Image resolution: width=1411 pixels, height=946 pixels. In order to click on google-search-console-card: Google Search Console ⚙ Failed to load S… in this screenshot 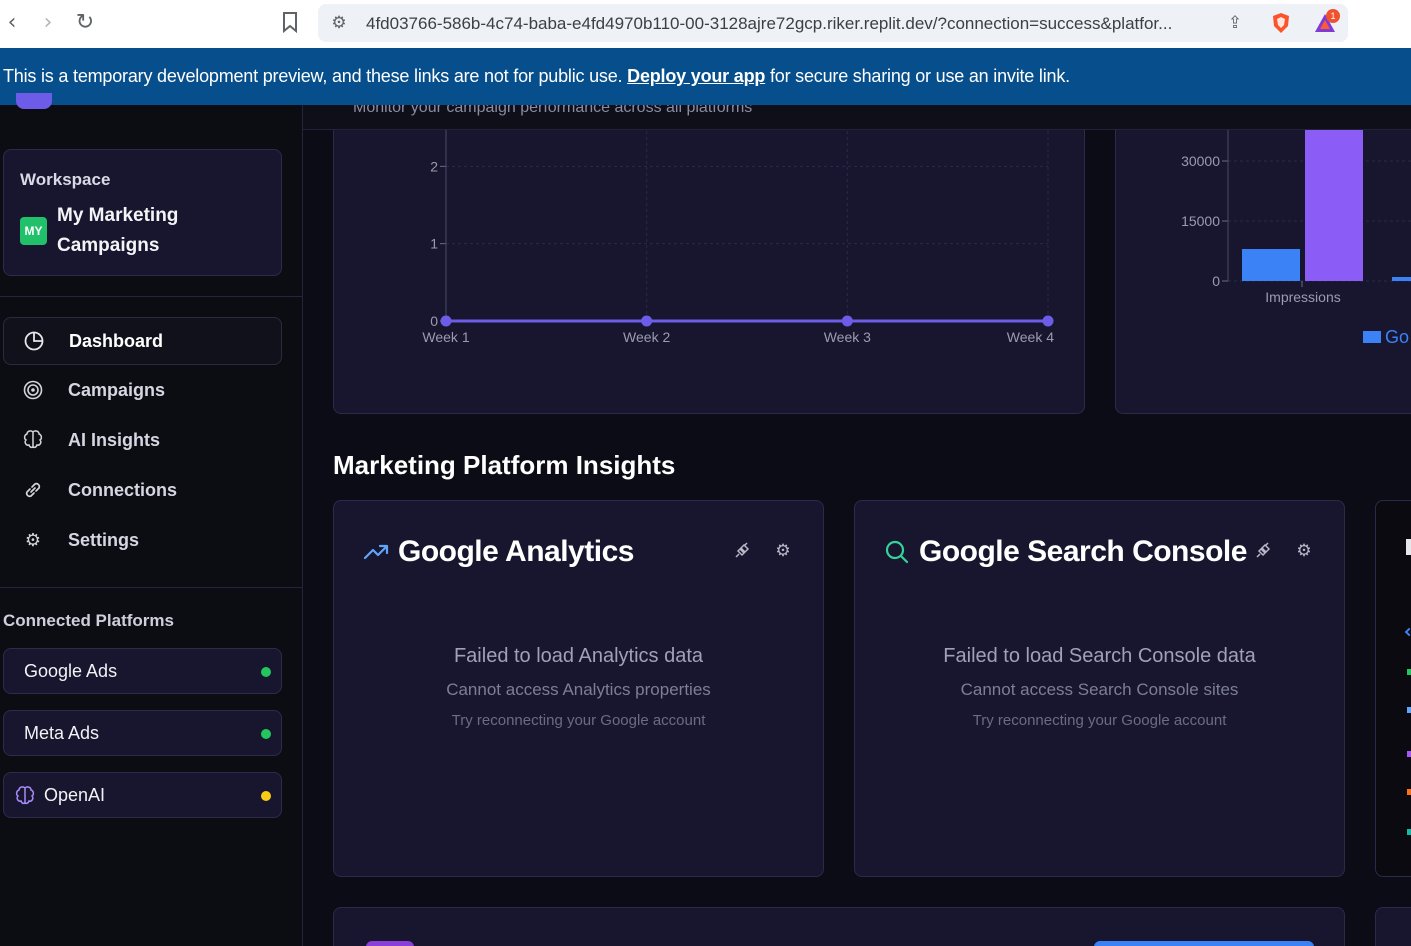, I will do `click(1099, 688)`.